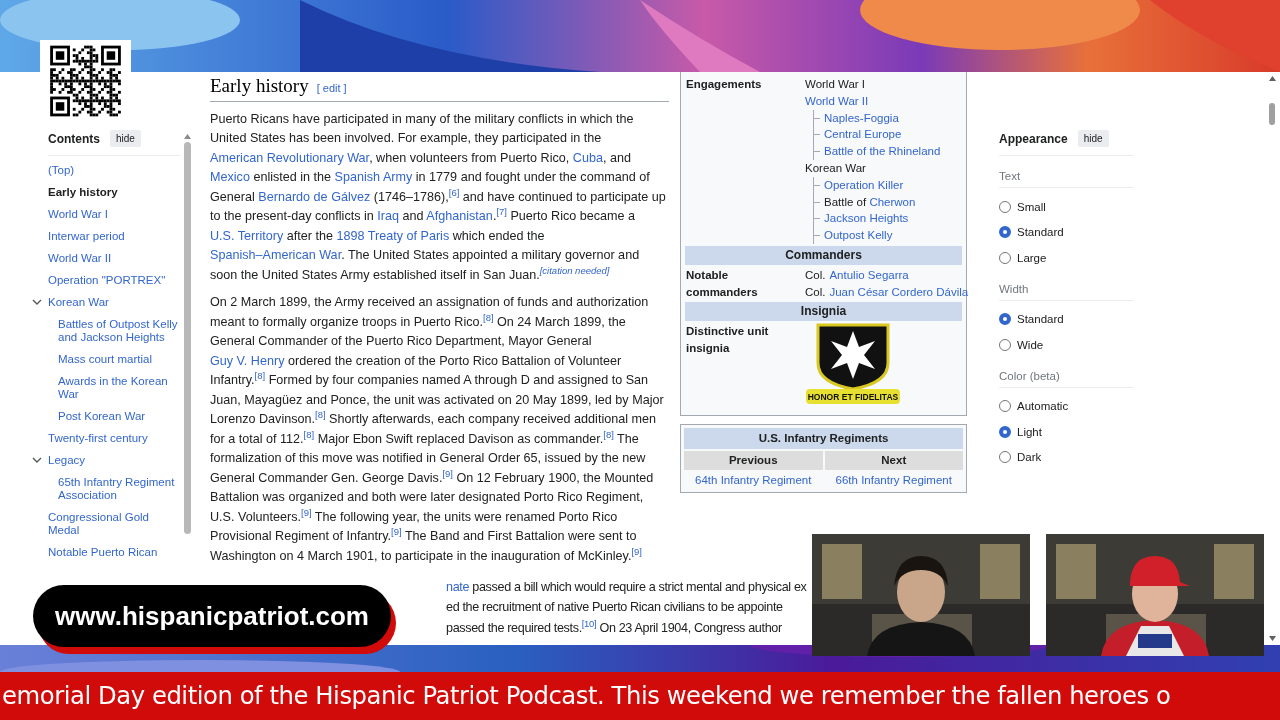 The height and width of the screenshot is (720, 1280). What do you see at coordinates (589, 623) in the screenshot?
I see `citation-link: [10]` at bounding box center [589, 623].